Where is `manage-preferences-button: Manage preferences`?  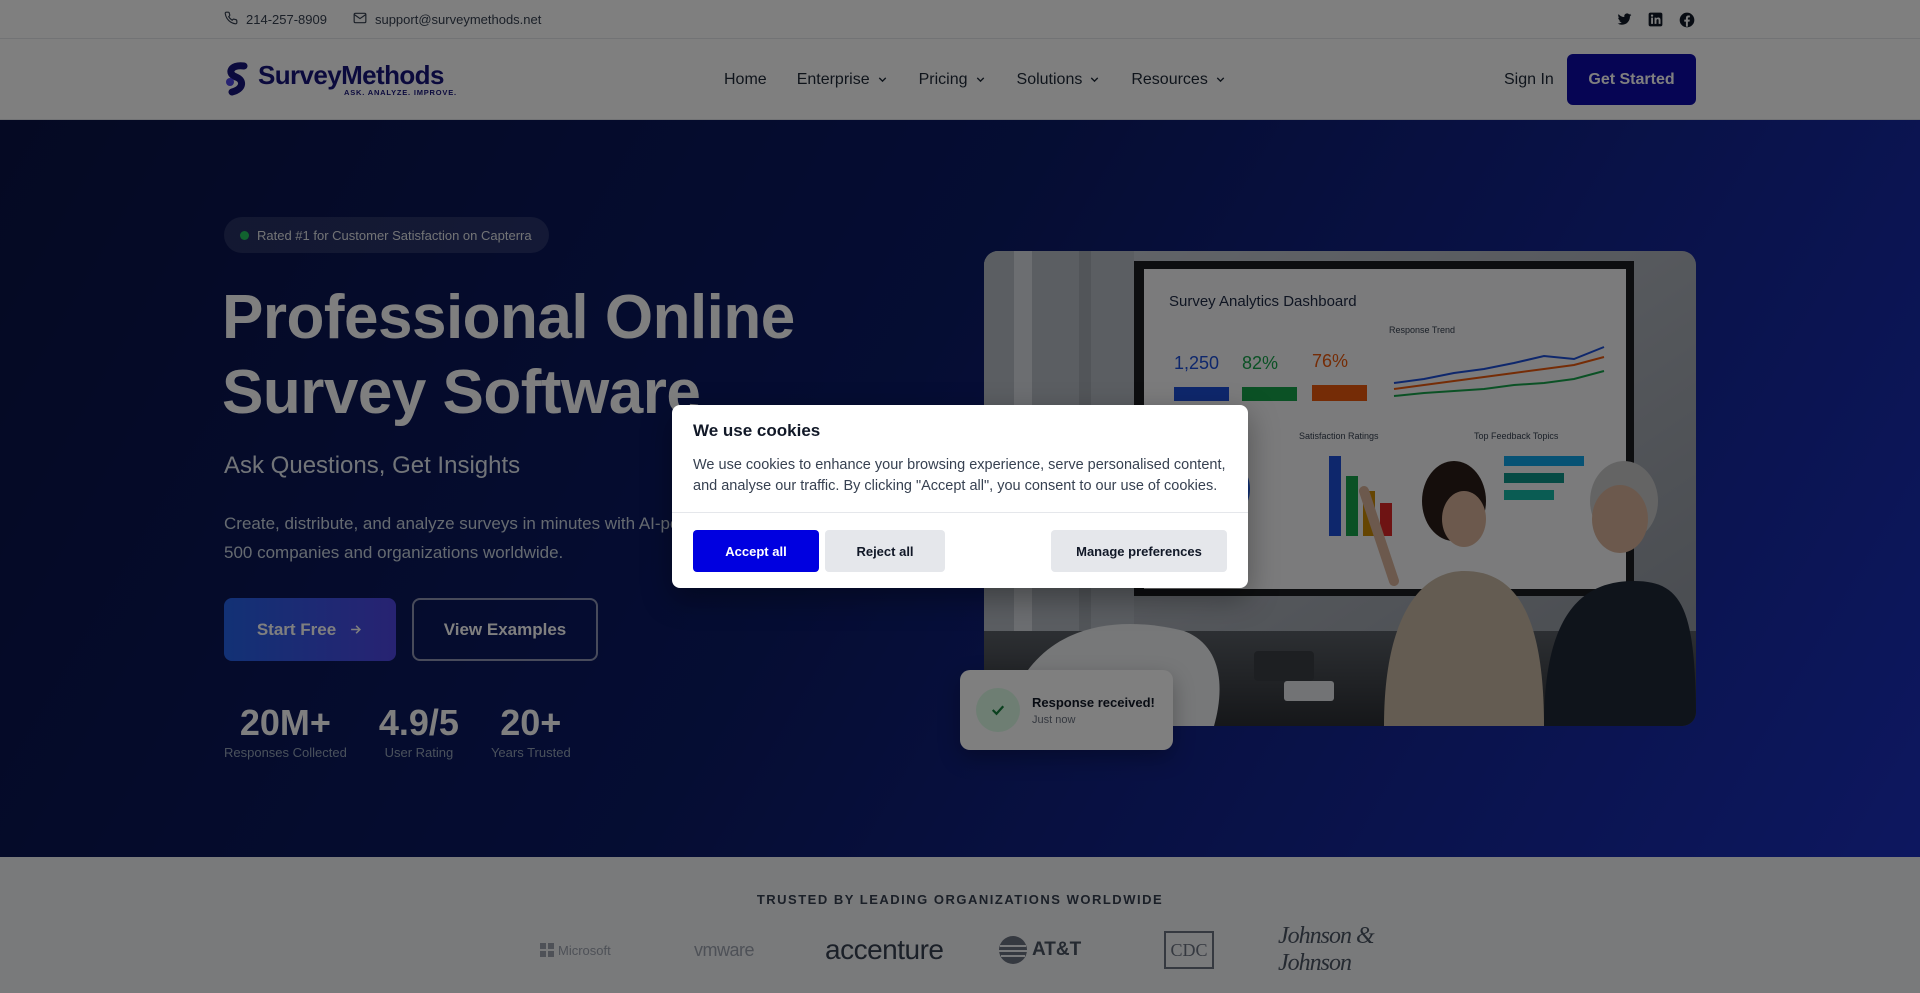 manage-preferences-button: Manage preferences is located at coordinates (1139, 551).